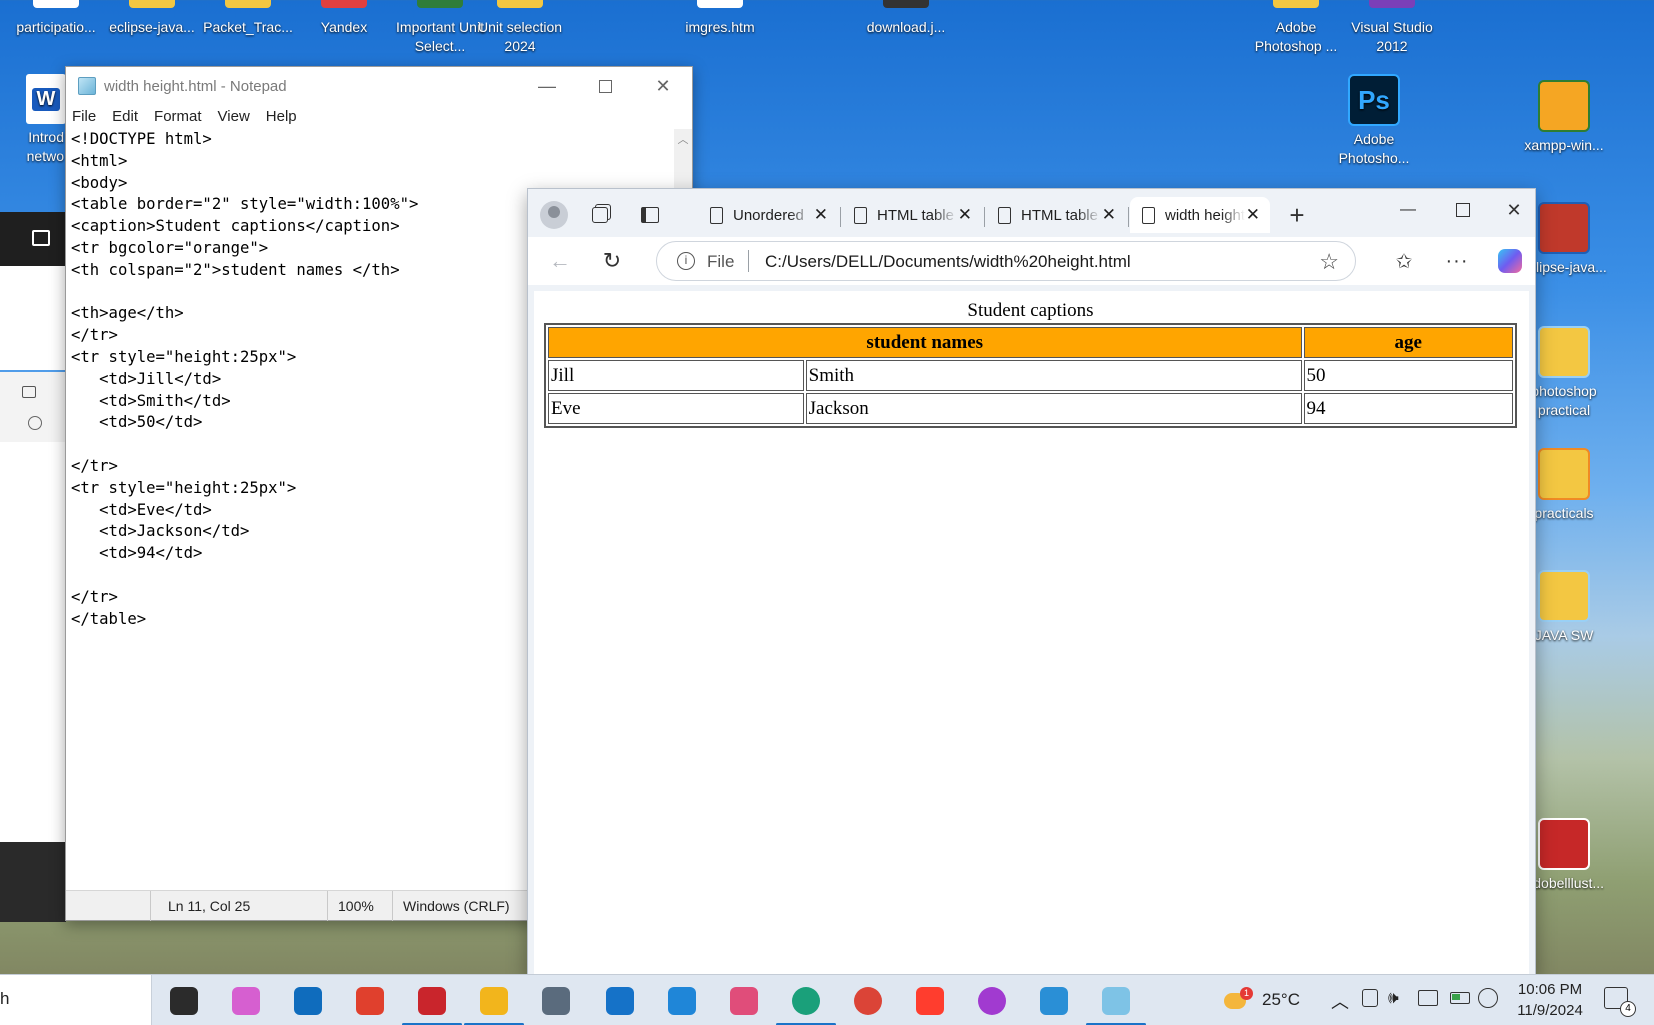  Describe the element at coordinates (612, 261) in the screenshot. I see `refresh-icon: ↻` at that location.